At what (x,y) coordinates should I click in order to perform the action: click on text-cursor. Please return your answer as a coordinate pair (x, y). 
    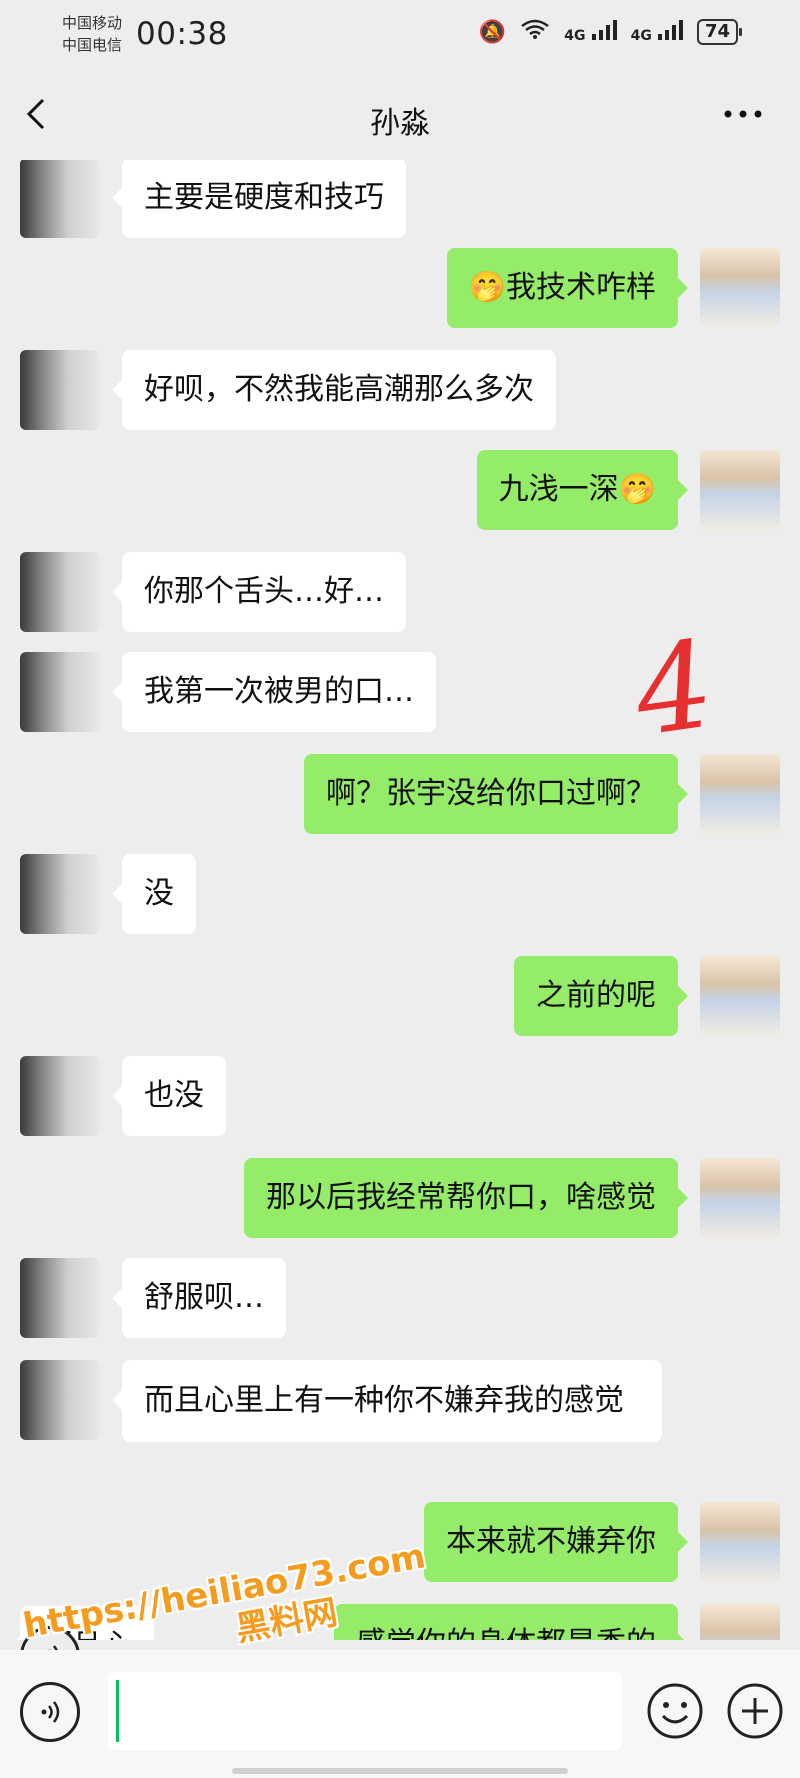
    Looking at the image, I should click on (117, 1711).